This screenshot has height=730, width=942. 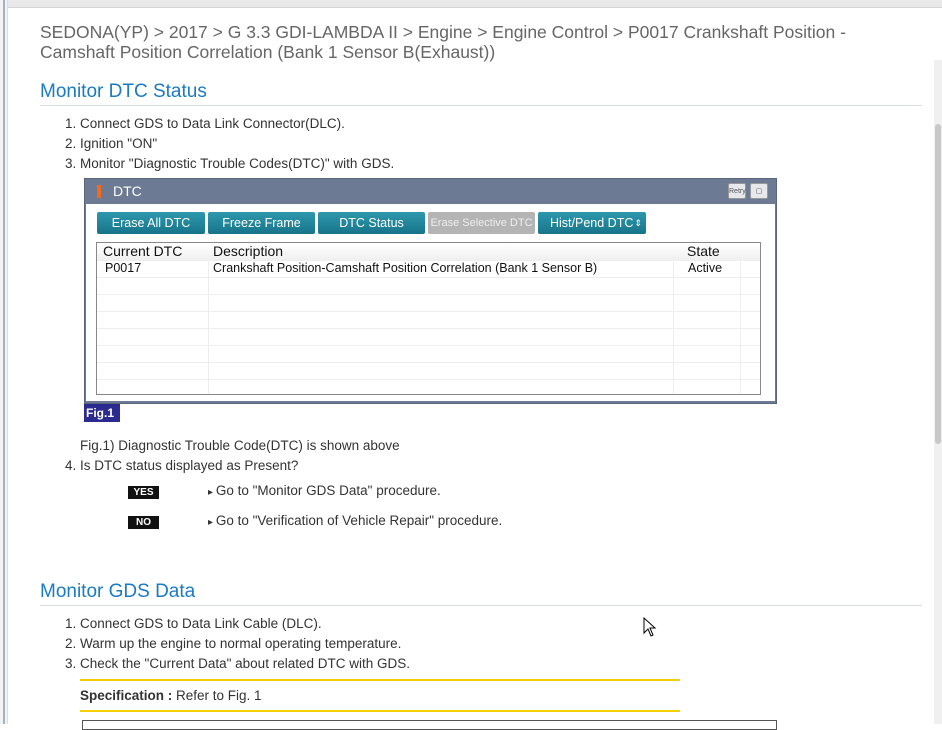 I want to click on spec-value: Refer to Fig. 1, so click(x=217, y=695).